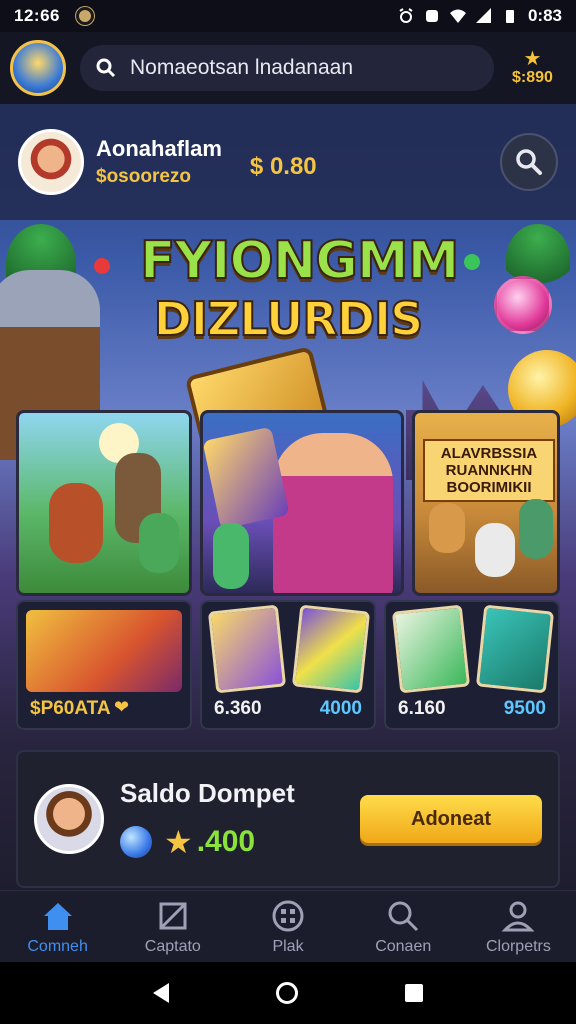 The image size is (576, 1024). What do you see at coordinates (523, 305) in the screenshot?
I see `pink-gem-icon` at bounding box center [523, 305].